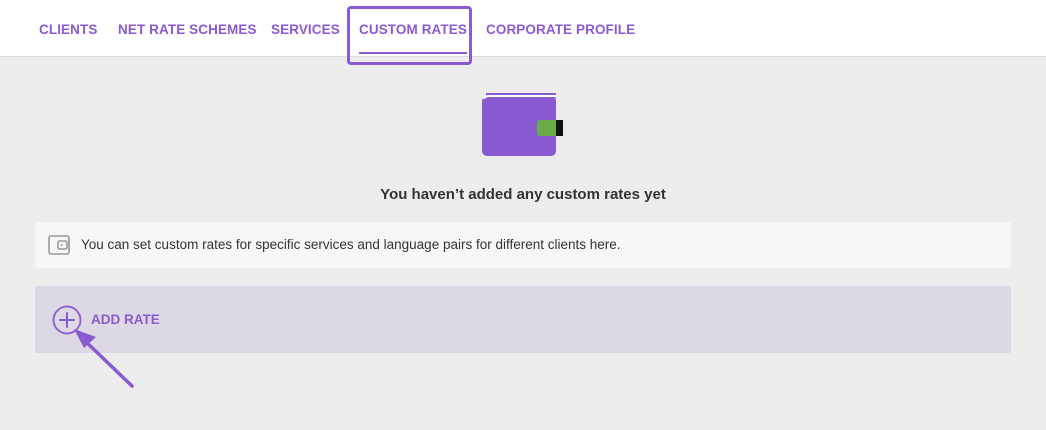  Describe the element at coordinates (523, 319) in the screenshot. I see `add-rate-area: ADD RATE` at that location.